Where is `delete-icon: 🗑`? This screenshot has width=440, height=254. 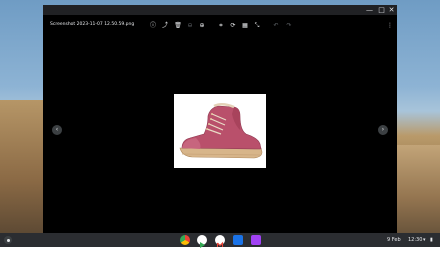
delete-icon: 🗑 is located at coordinates (178, 26).